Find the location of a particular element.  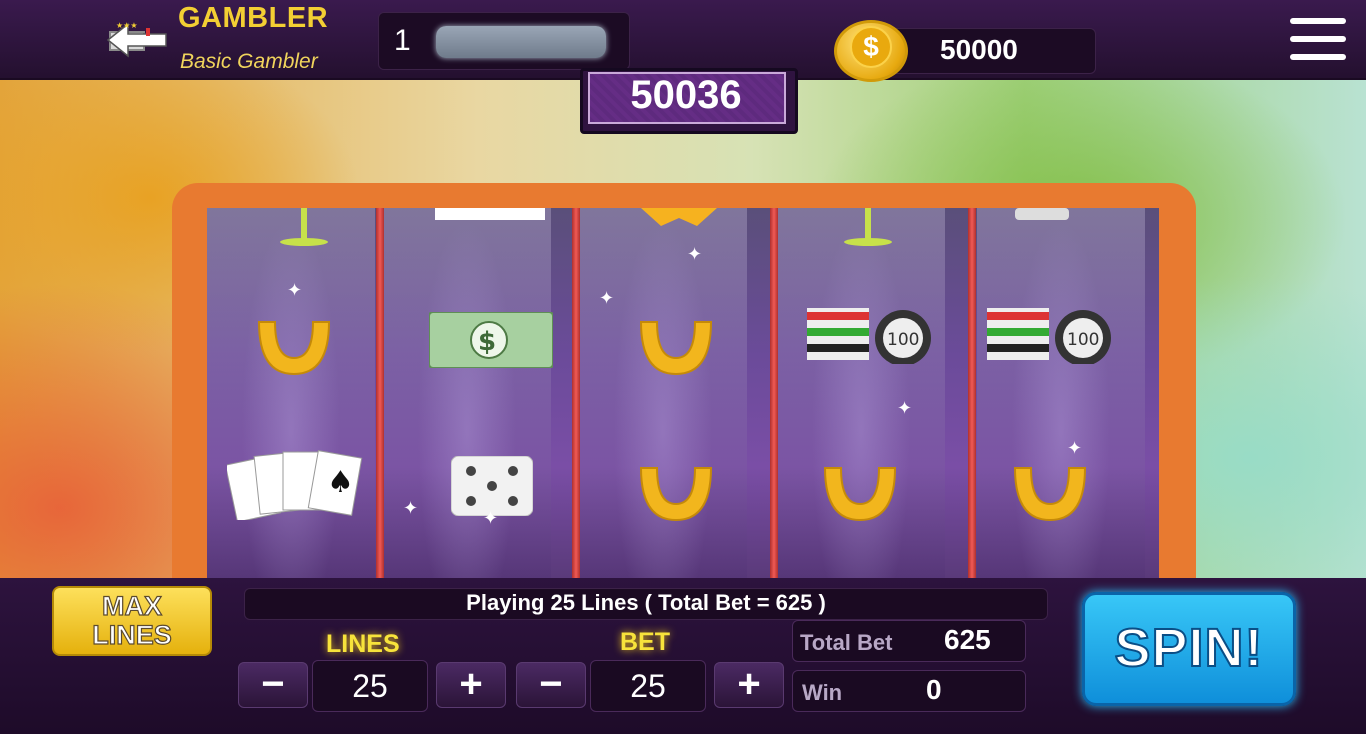

bet-label: BET is located at coordinates (645, 642).